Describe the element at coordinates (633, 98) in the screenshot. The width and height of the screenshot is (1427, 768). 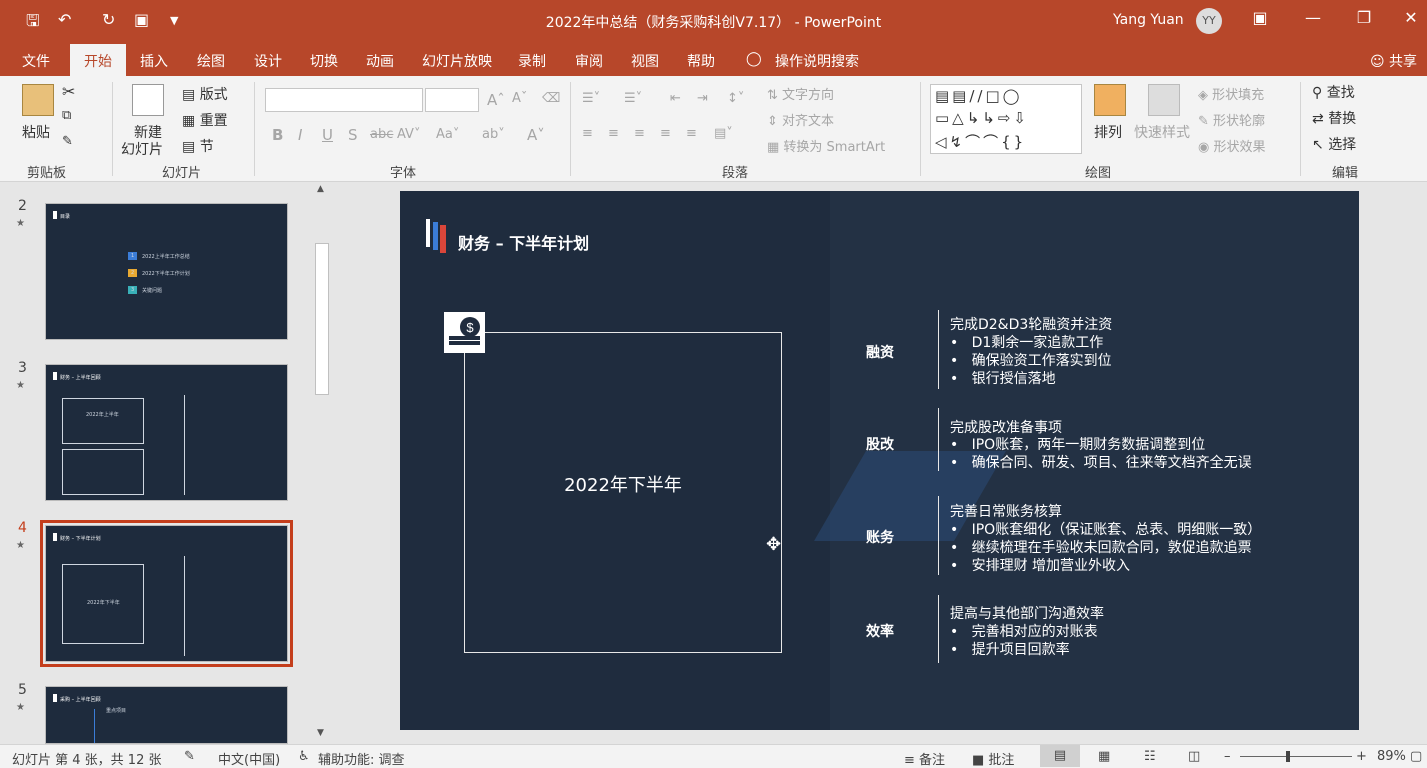
I see `numbering-icon: ☰˅` at that location.